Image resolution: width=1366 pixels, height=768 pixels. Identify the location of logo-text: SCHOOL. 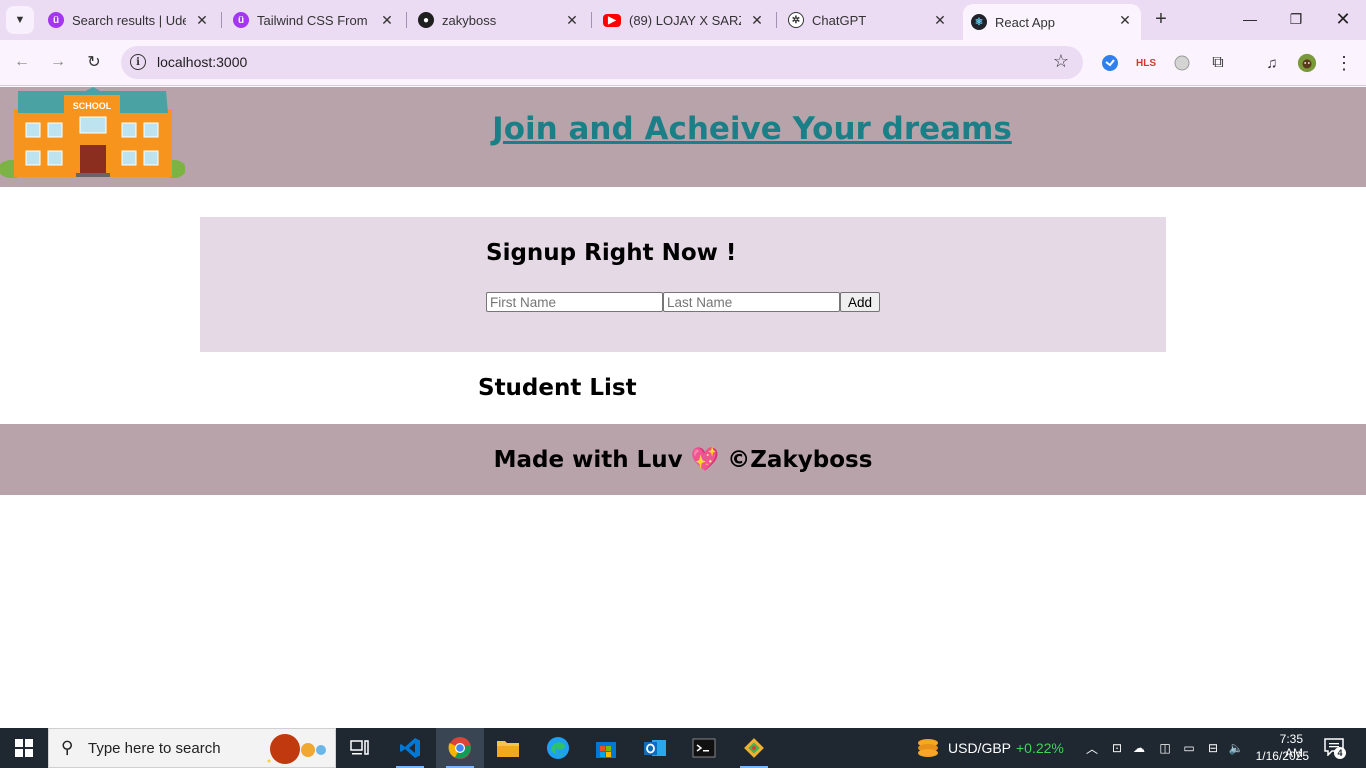
(92, 106).